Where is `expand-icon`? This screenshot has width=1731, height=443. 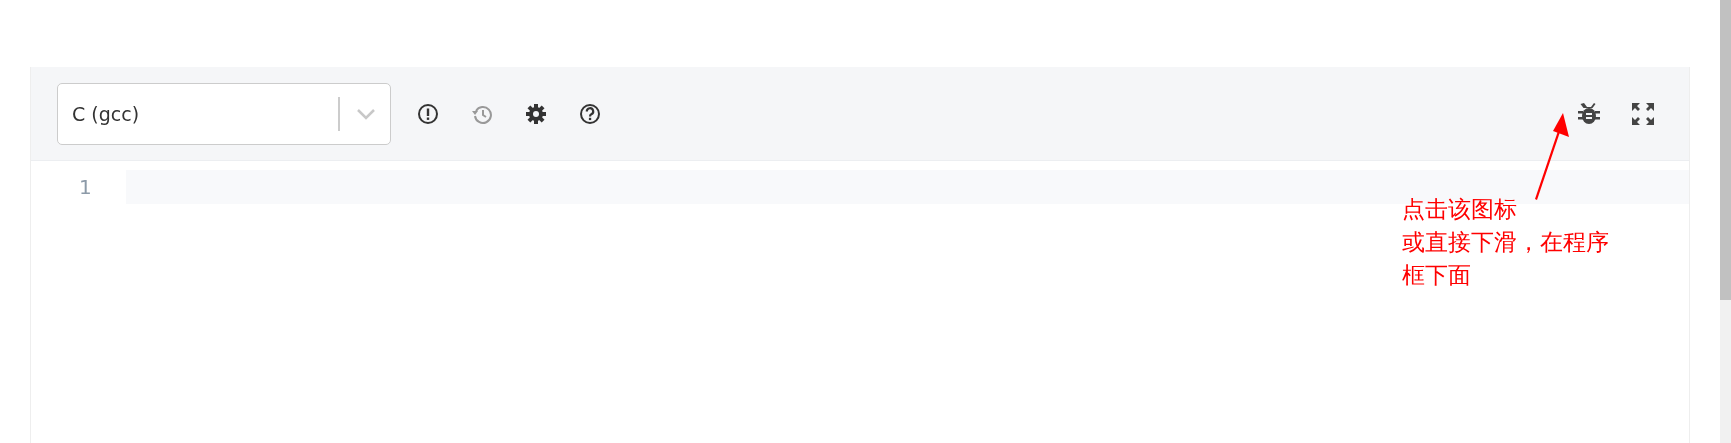
expand-icon is located at coordinates (1643, 113).